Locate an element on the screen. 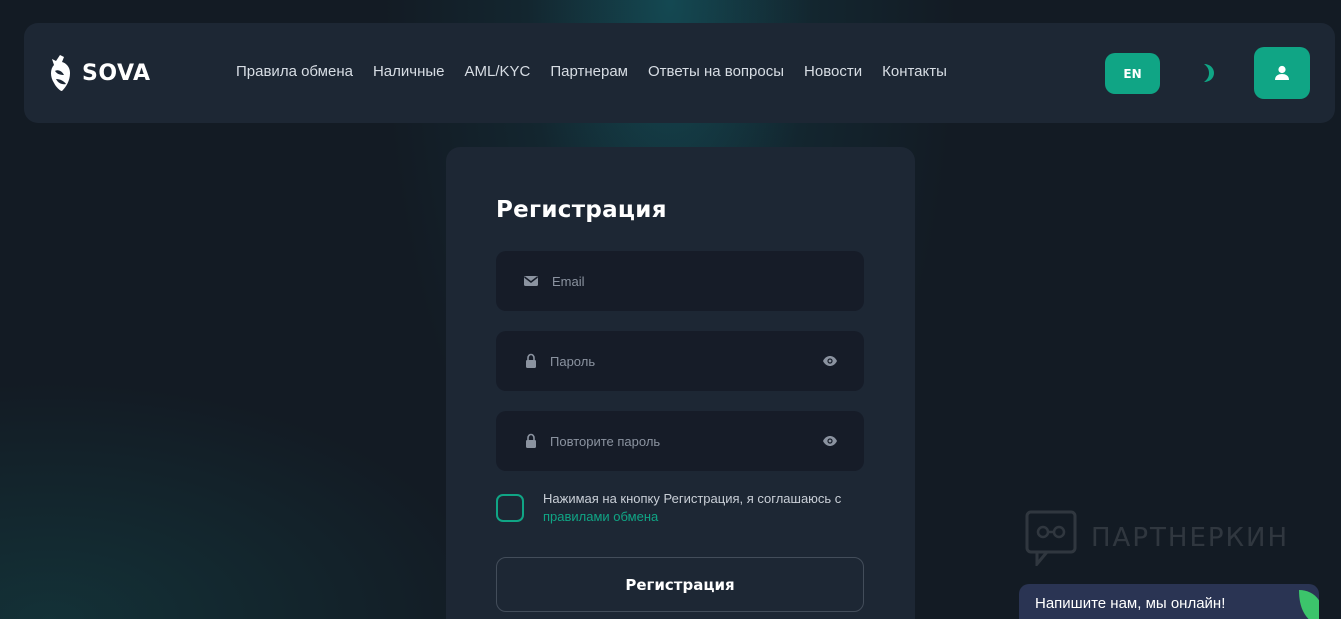  watermark-text: ПАРТНЕРКИН is located at coordinates (1190, 538).